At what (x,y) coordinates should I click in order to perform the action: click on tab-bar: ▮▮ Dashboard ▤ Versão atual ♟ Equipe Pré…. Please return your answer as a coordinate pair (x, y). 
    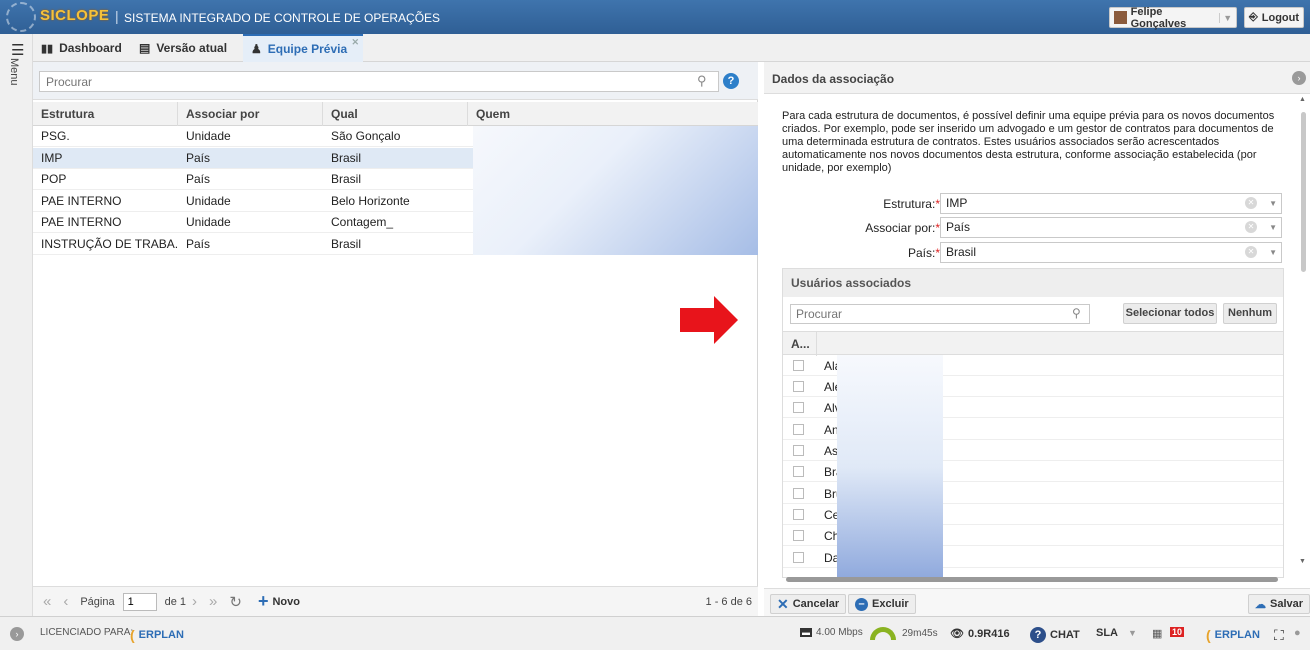
    Looking at the image, I should click on (671, 48).